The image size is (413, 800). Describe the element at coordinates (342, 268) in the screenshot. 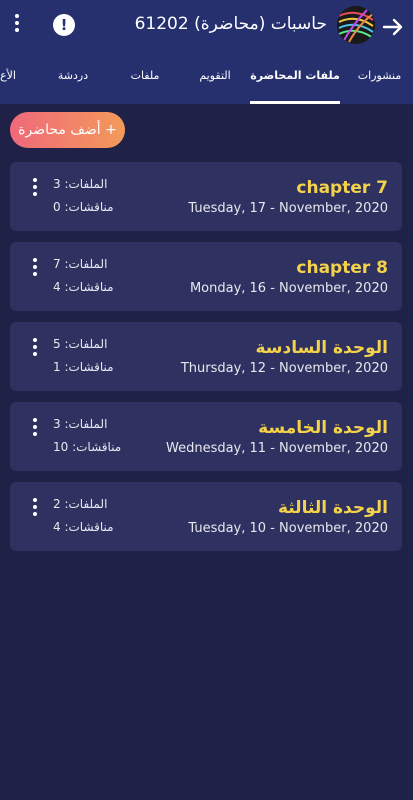

I see `lecture-title: chapter 8` at that location.